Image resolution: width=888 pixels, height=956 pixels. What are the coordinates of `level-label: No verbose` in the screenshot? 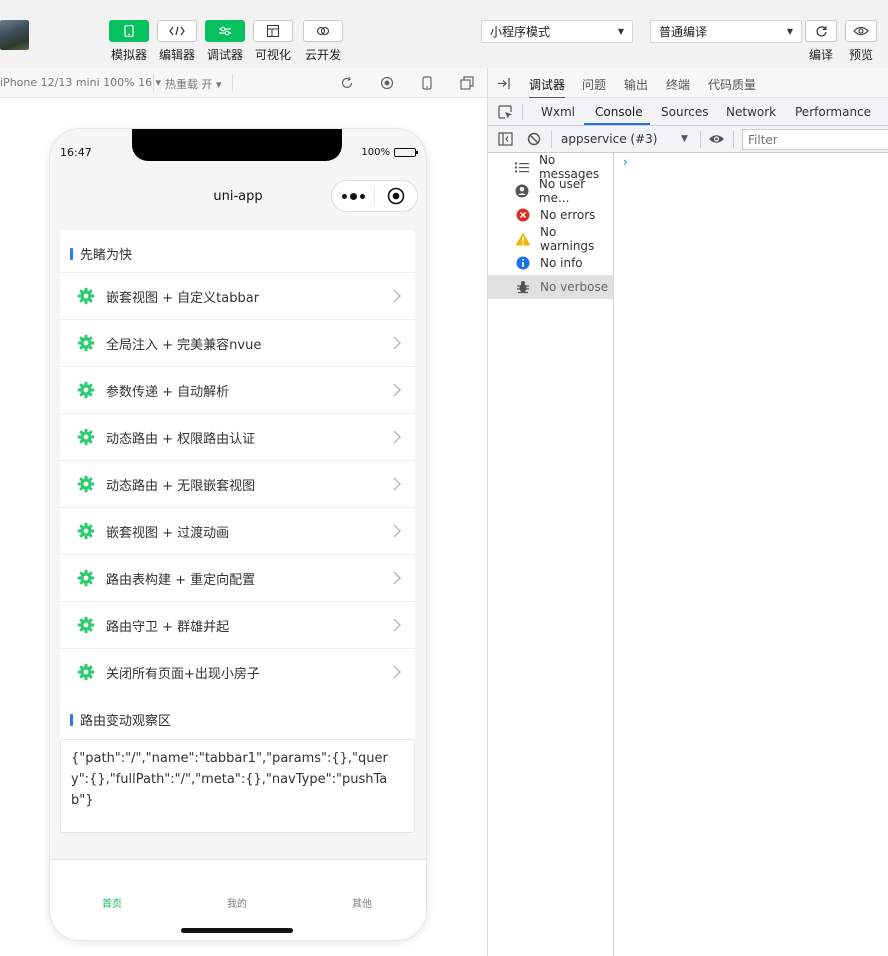 It's located at (574, 287).